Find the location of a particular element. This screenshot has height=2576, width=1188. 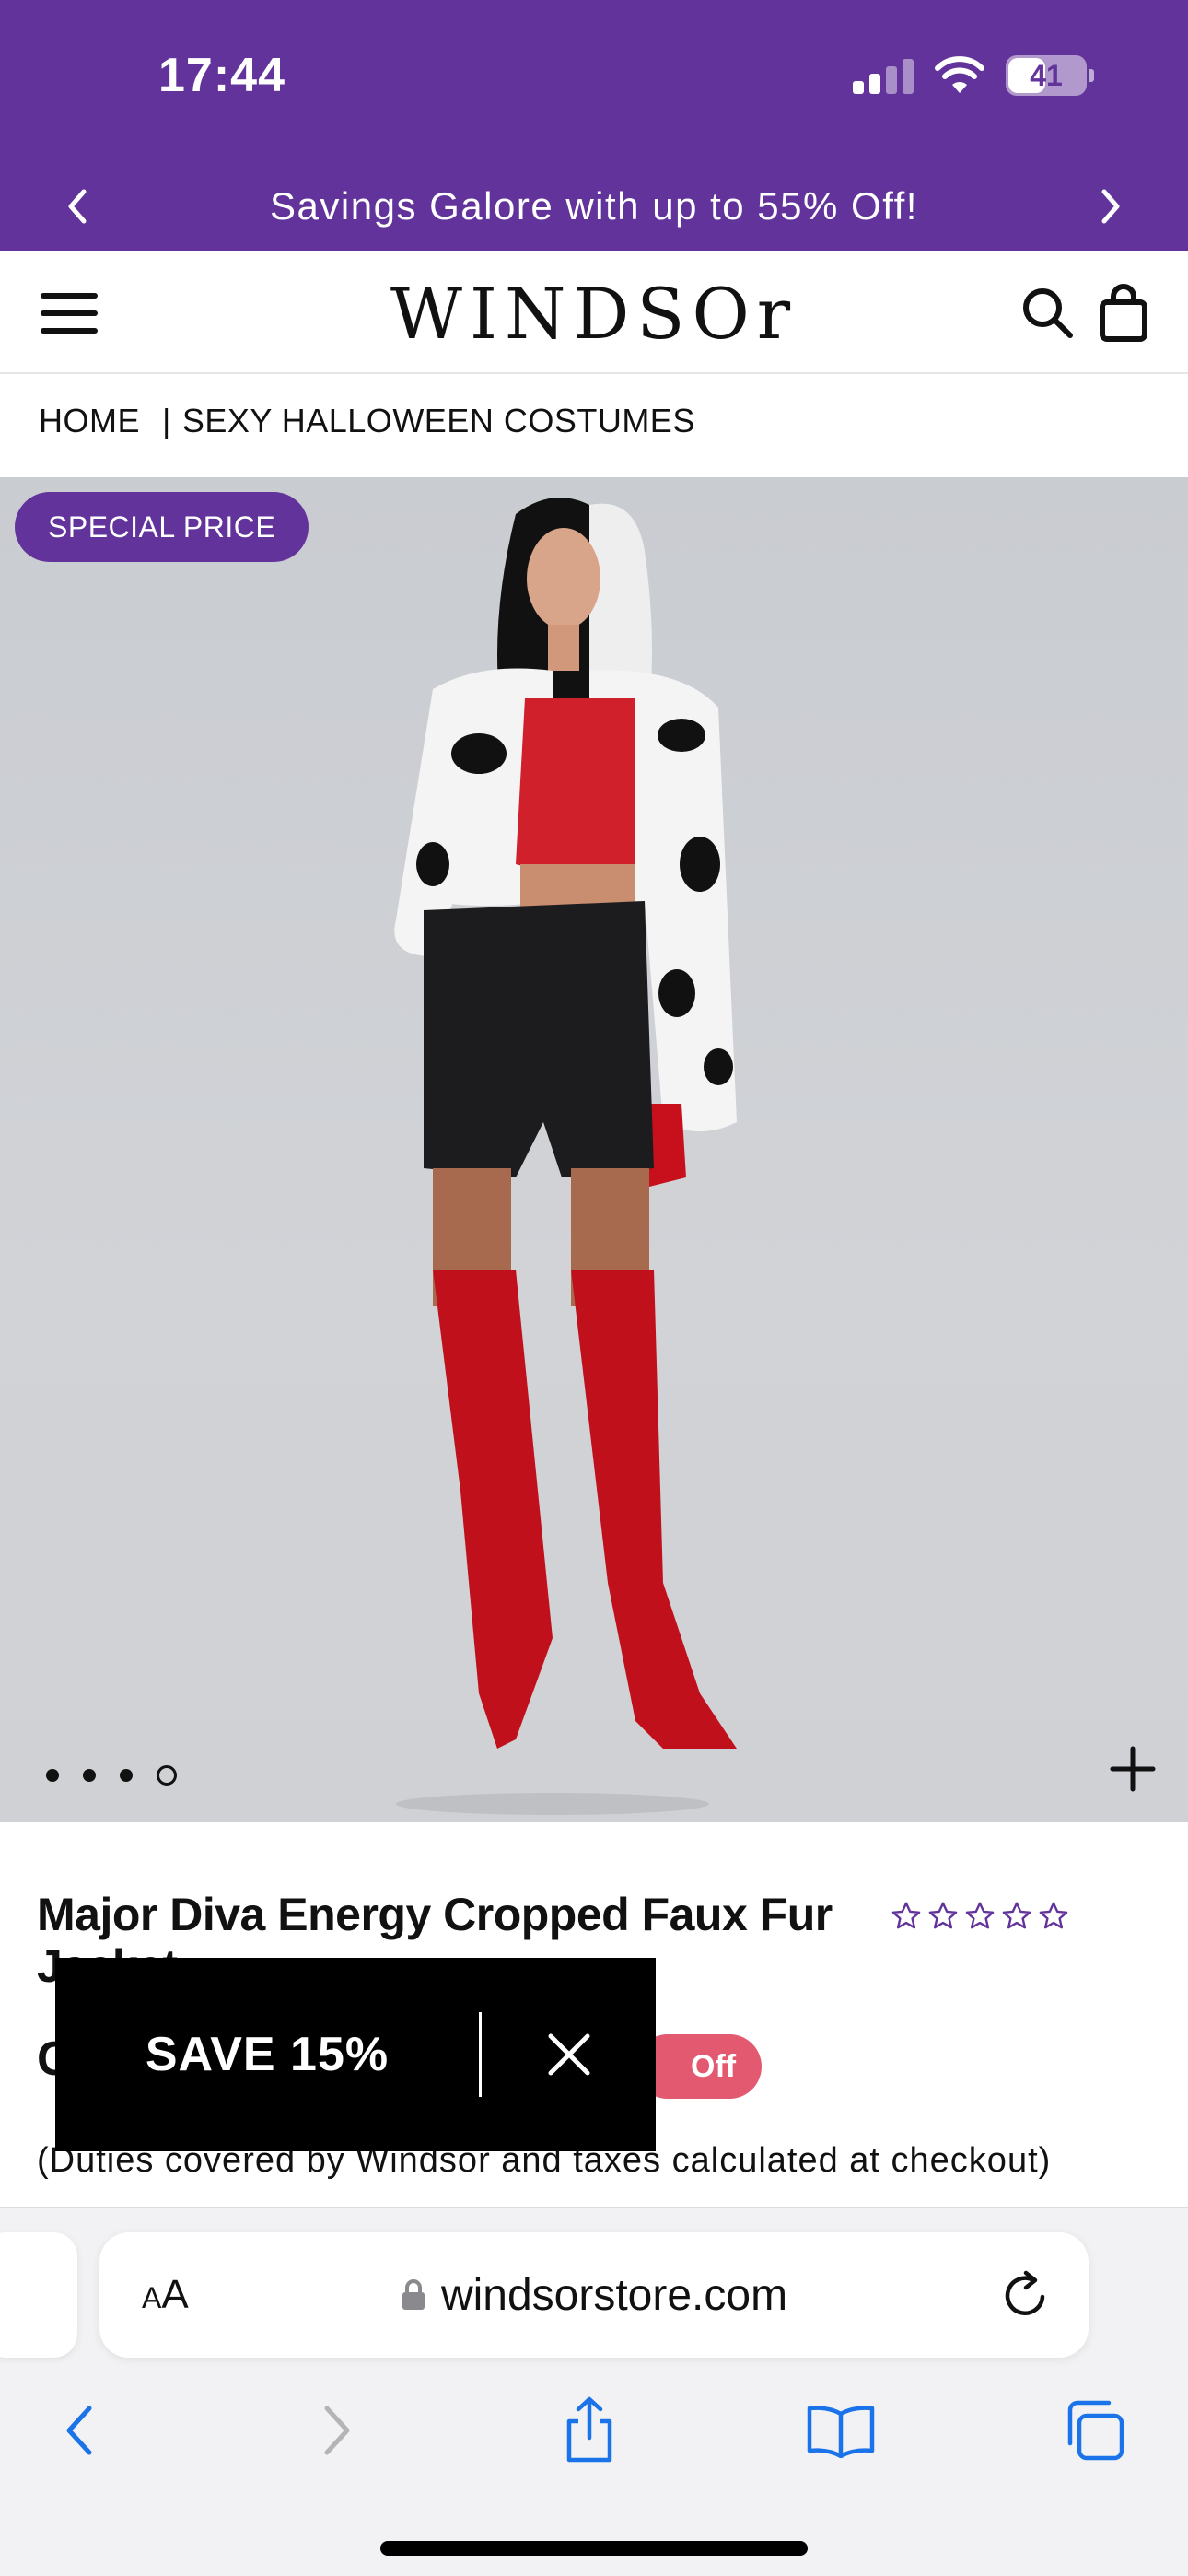

battery-icon: 41 is located at coordinates (1050, 75).